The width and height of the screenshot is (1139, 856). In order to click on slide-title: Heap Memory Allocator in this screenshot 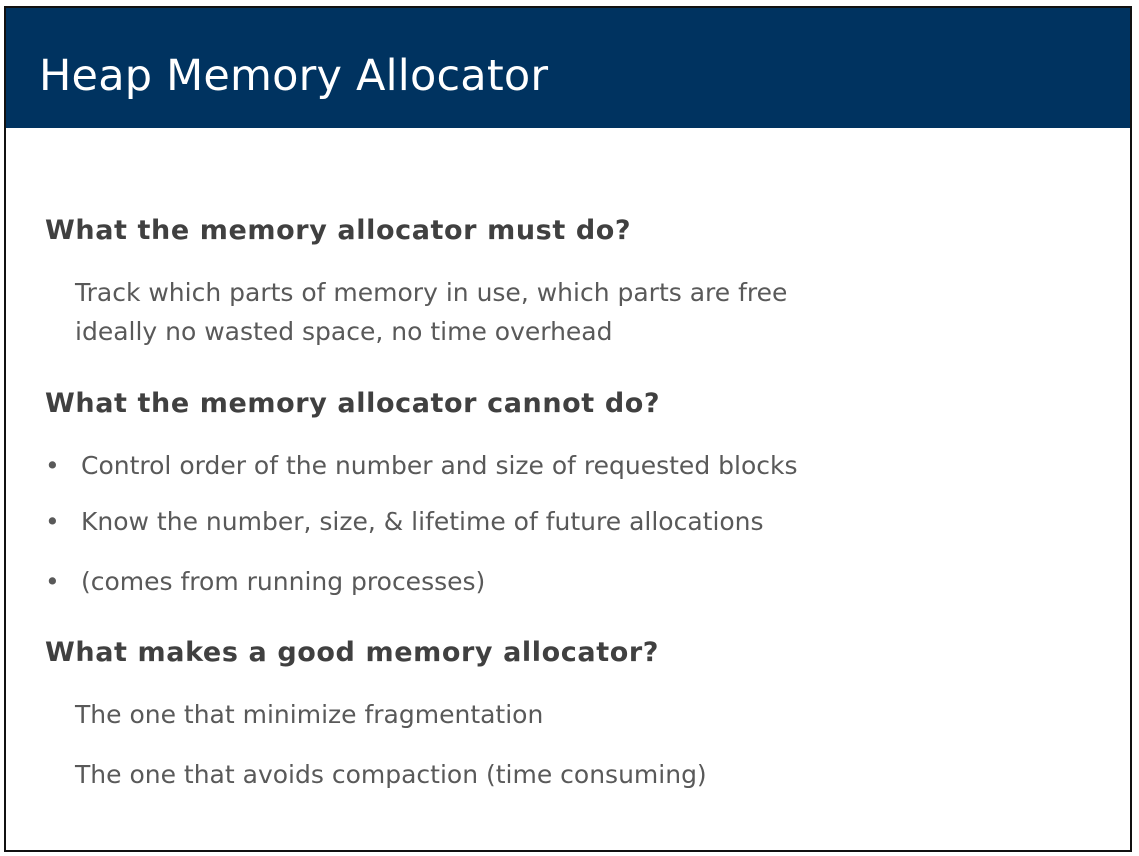, I will do `click(294, 76)`.